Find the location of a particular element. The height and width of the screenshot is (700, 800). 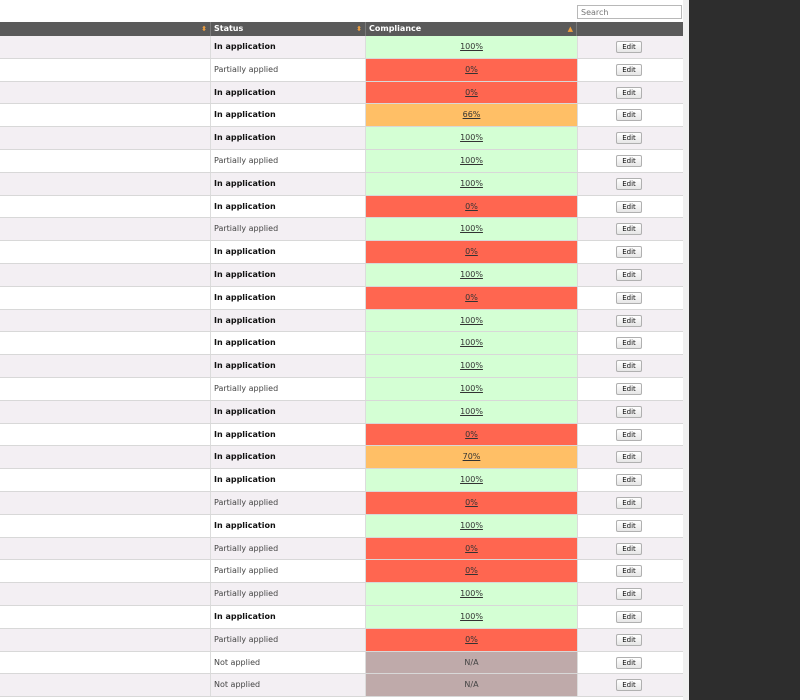

compliance-link: 70% is located at coordinates (472, 456).